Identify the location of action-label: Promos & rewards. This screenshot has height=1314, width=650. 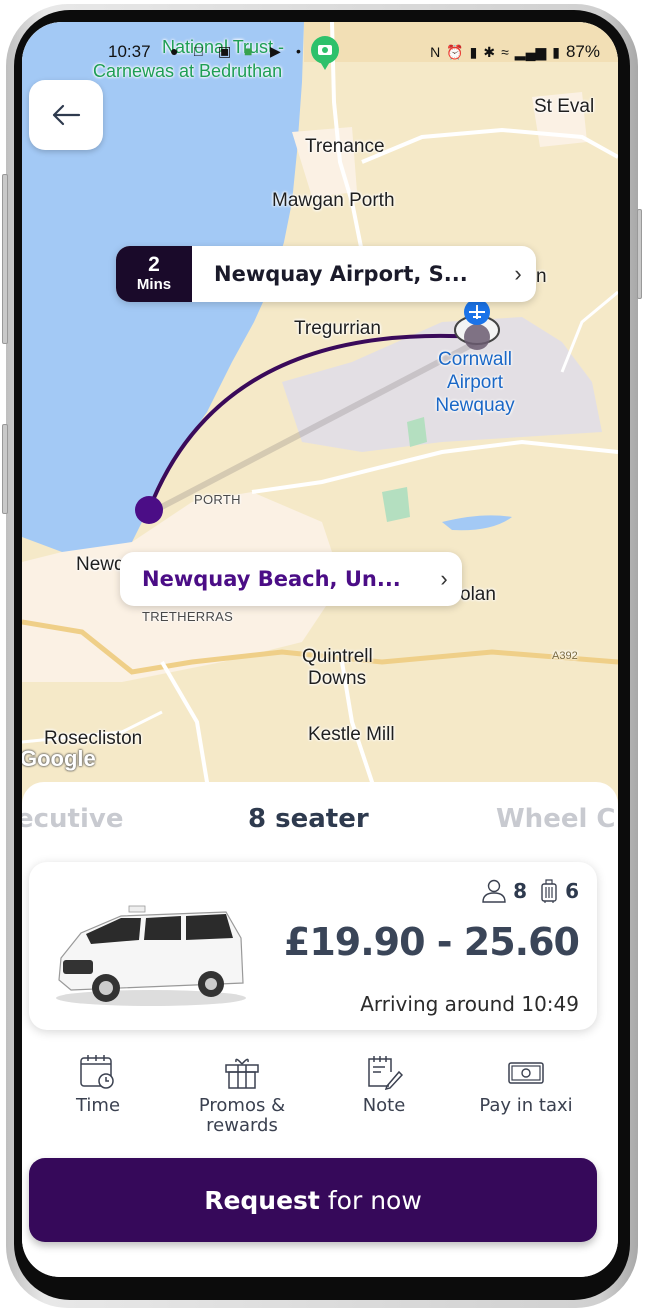
(242, 1115).